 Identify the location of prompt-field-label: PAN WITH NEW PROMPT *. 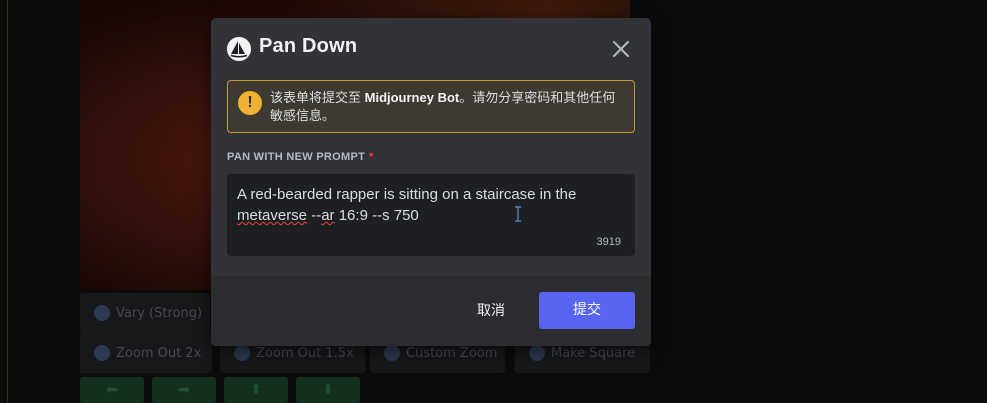
(300, 157).